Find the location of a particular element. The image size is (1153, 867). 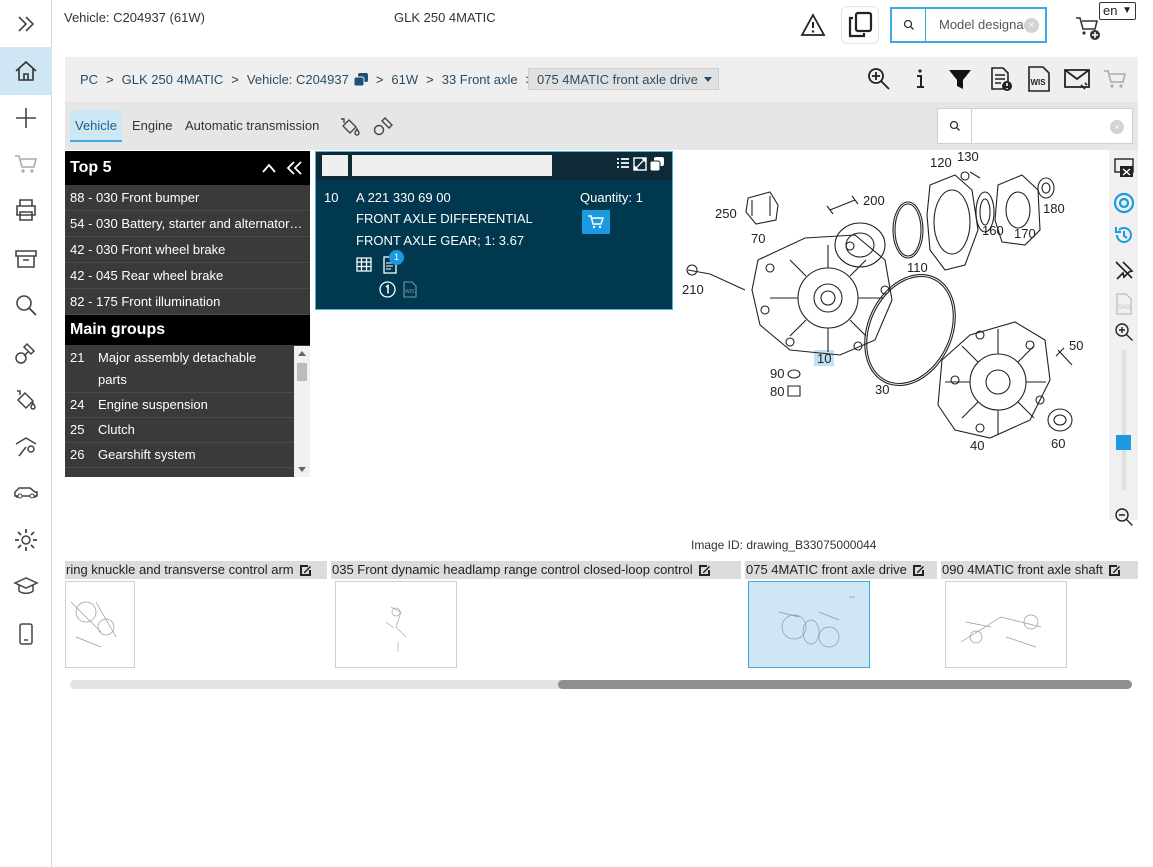

wis-button: WIS is located at coordinates (1039, 79).